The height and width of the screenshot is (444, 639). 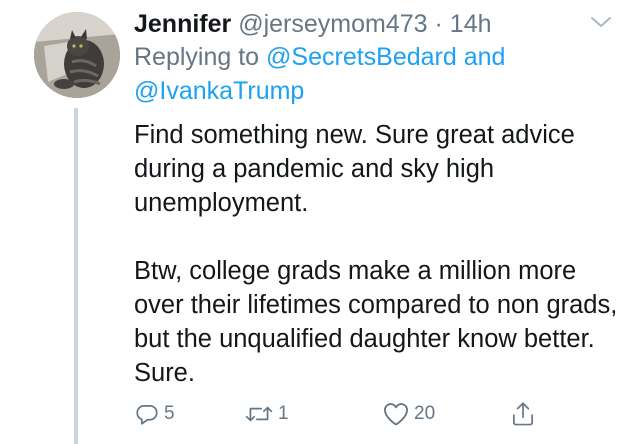 I want to click on like-button: 20, so click(x=408, y=414).